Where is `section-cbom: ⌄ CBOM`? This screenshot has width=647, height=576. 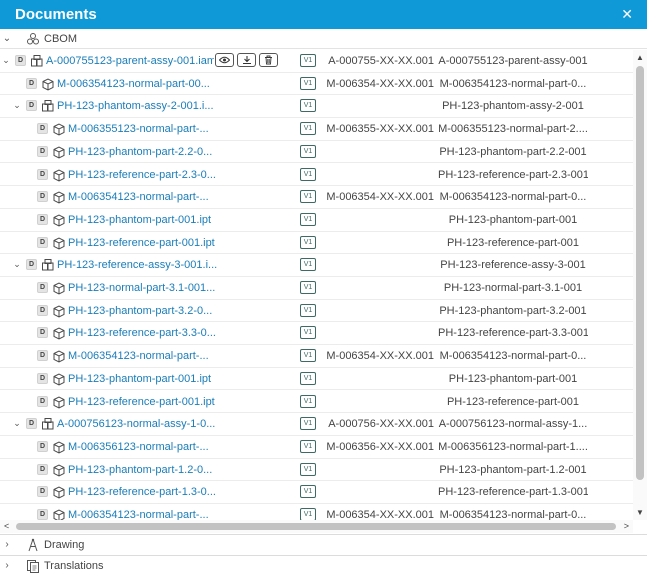
section-cbom: ⌄ CBOM is located at coordinates (323, 39).